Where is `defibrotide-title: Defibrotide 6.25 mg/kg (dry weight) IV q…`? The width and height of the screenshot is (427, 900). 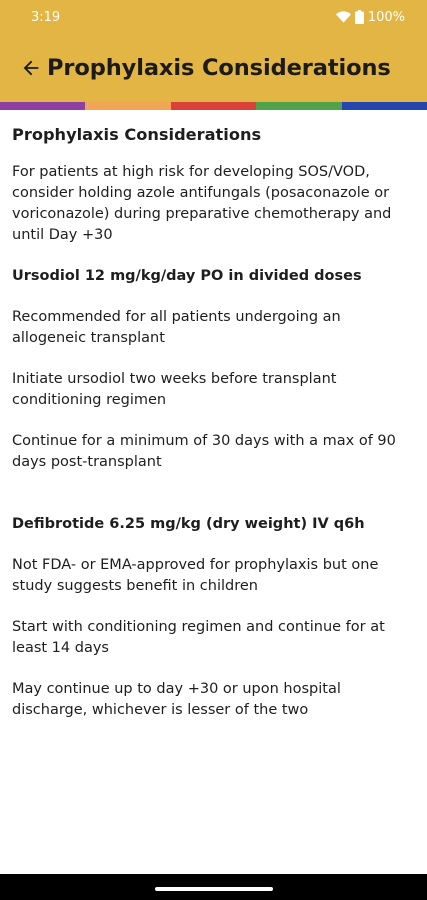
defibrotide-title: Defibrotide 6.25 mg/kg (dry weight) IV q… is located at coordinates (188, 524).